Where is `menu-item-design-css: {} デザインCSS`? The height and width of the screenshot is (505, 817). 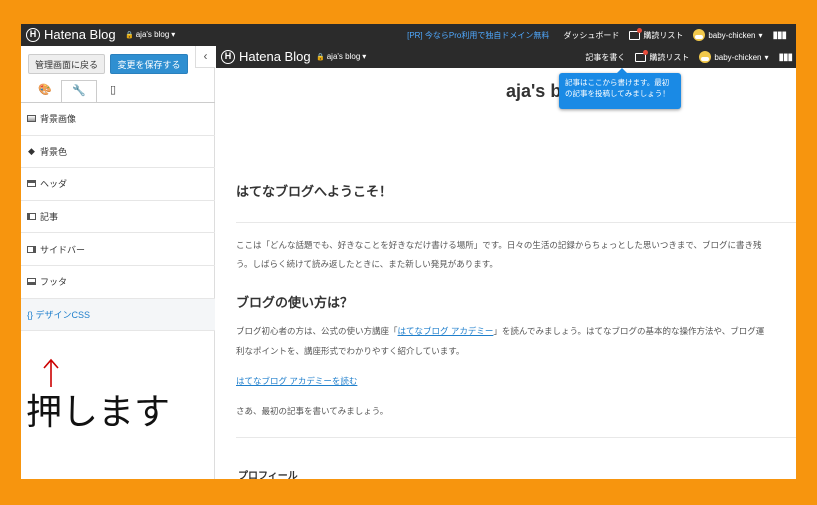 menu-item-design-css: {} デザインCSS is located at coordinates (118, 315).